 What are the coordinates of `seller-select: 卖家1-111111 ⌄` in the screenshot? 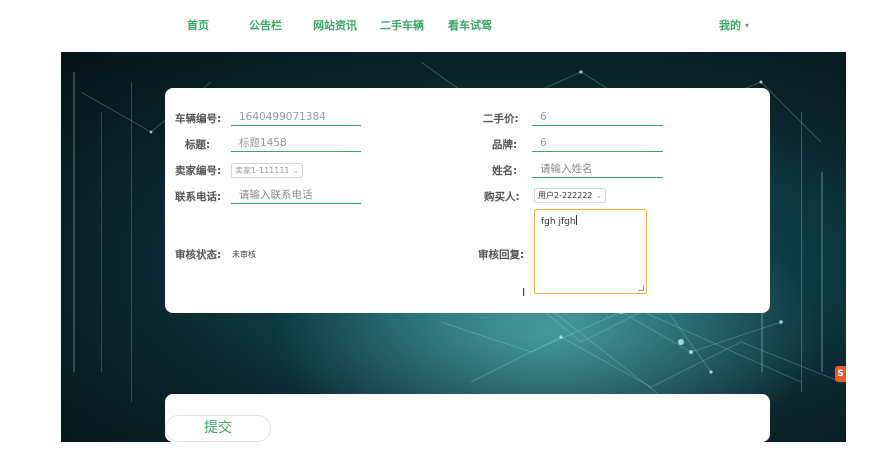 It's located at (267, 170).